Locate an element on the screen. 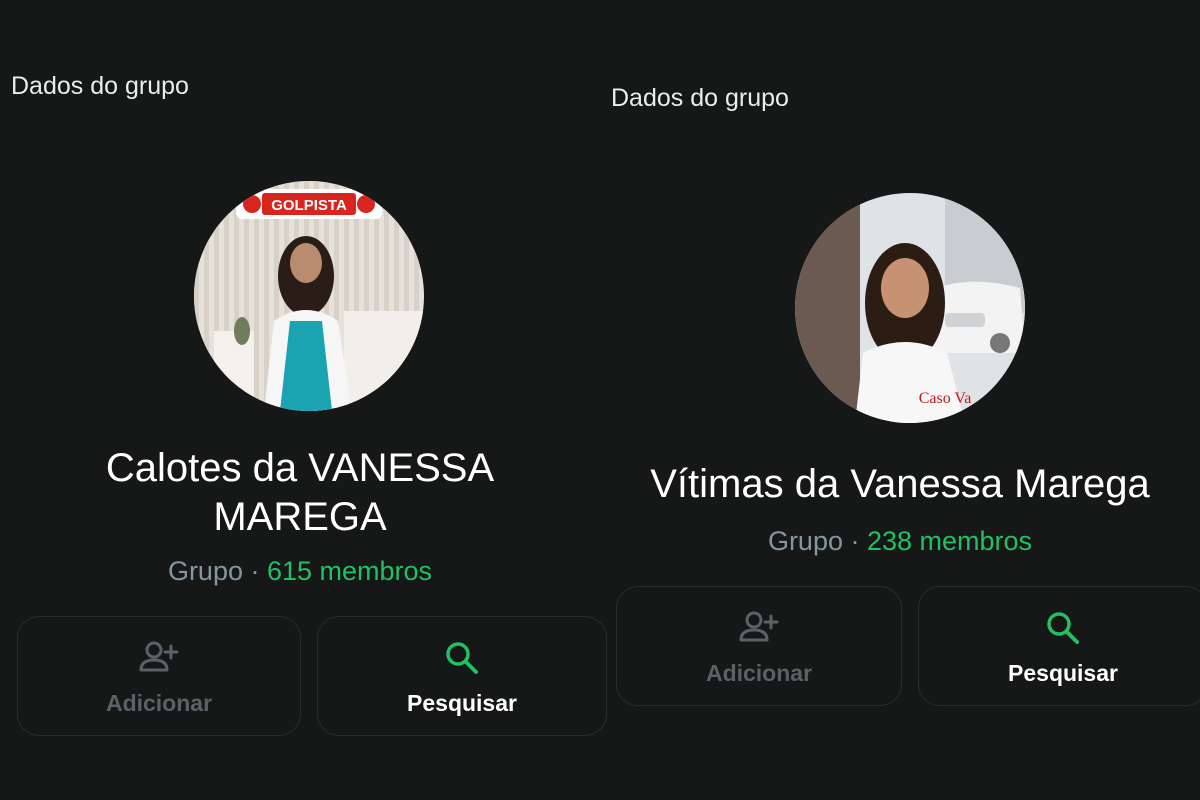  avatar-badge-text: GOLPISTA is located at coordinates (309, 205).